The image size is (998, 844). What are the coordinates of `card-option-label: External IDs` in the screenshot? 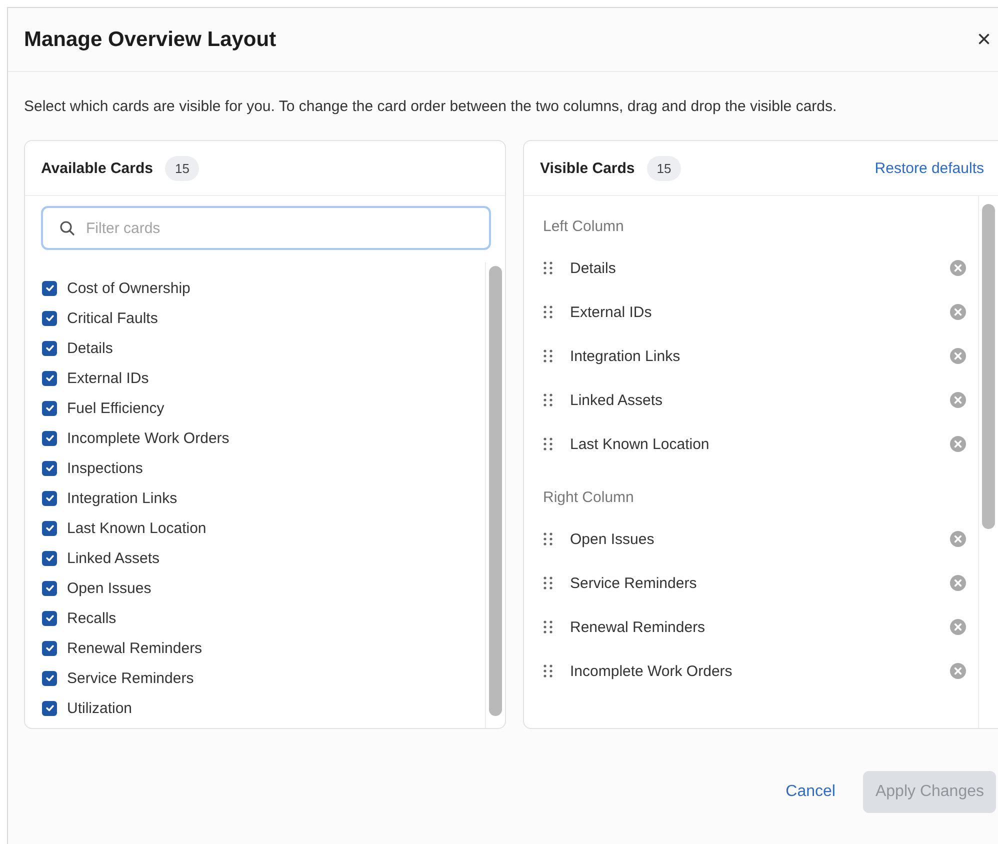 It's located at (108, 378).